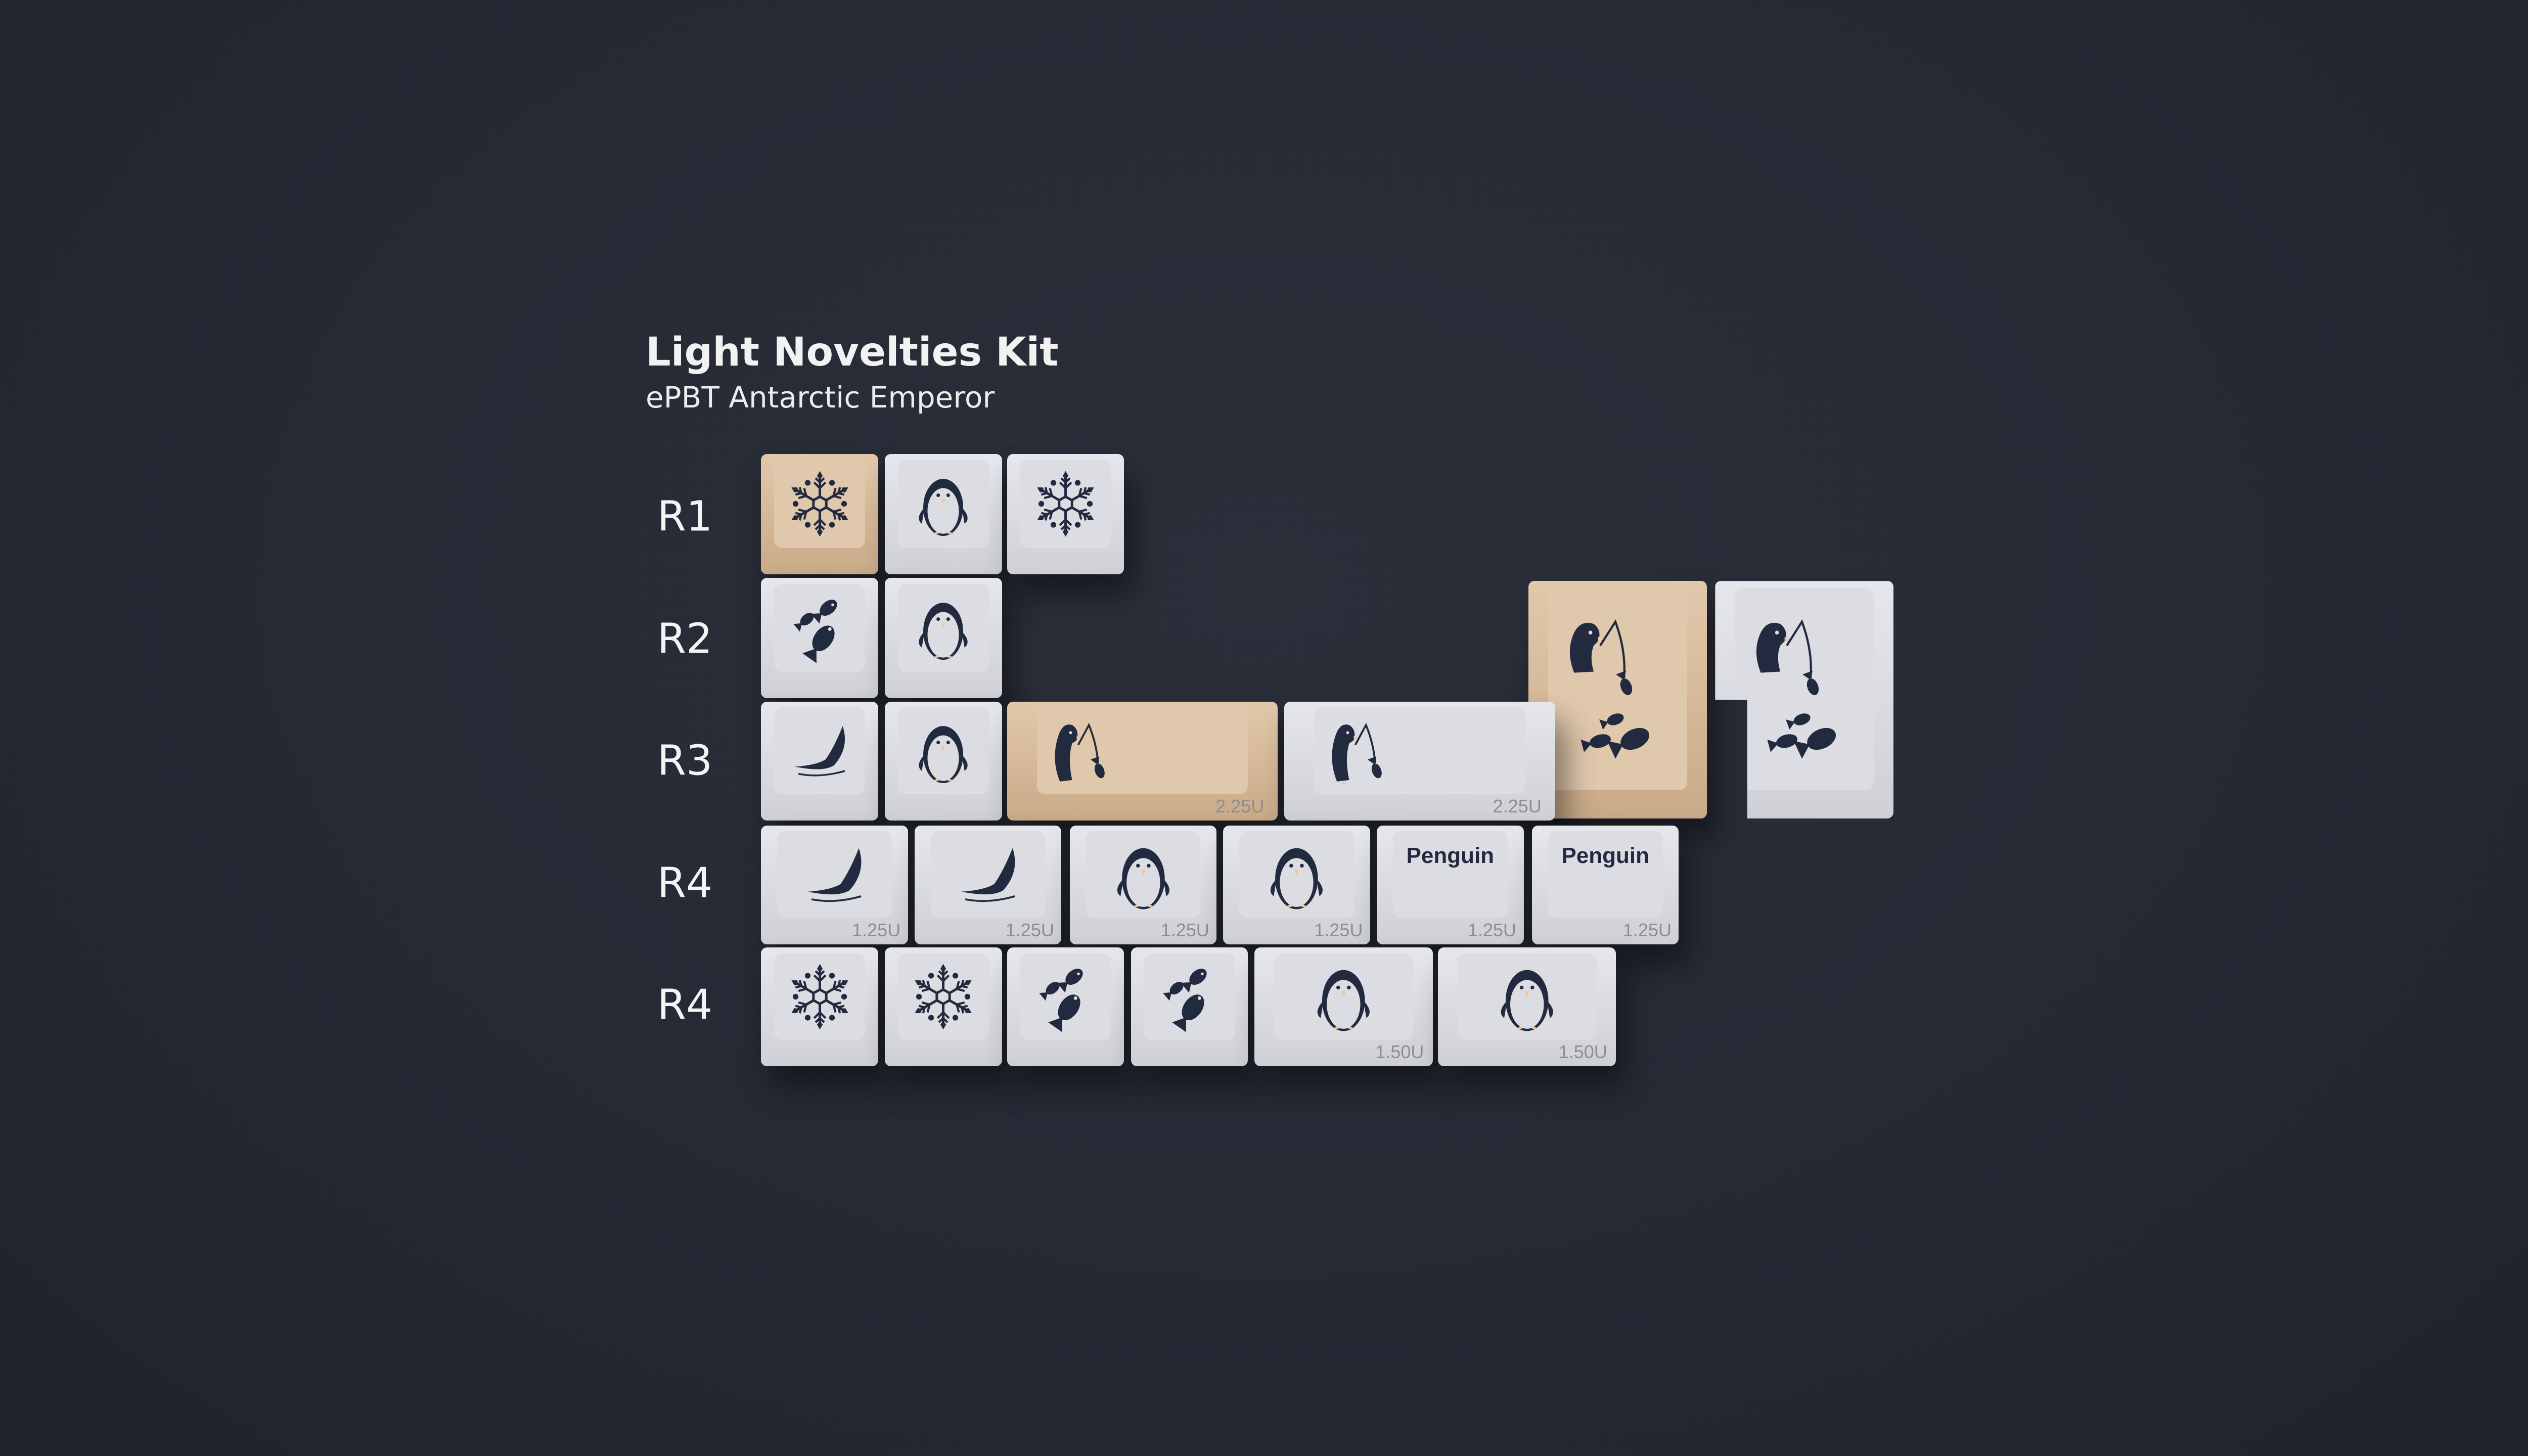  Describe the element at coordinates (685, 761) in the screenshot. I see `row-label: R3` at that location.